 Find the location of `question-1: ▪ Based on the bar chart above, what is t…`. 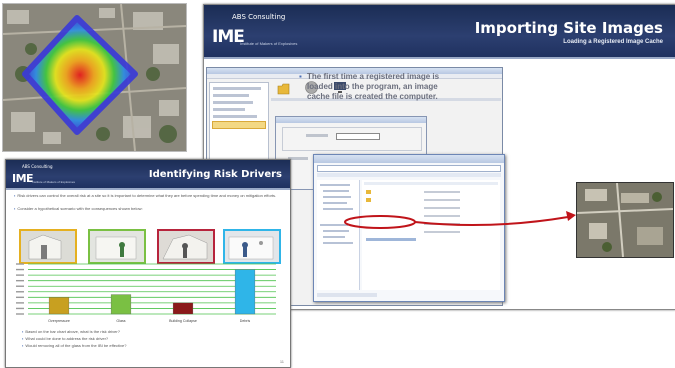

question-1: ▪ Based on the bar chart above, what is t… is located at coordinates (71, 331).